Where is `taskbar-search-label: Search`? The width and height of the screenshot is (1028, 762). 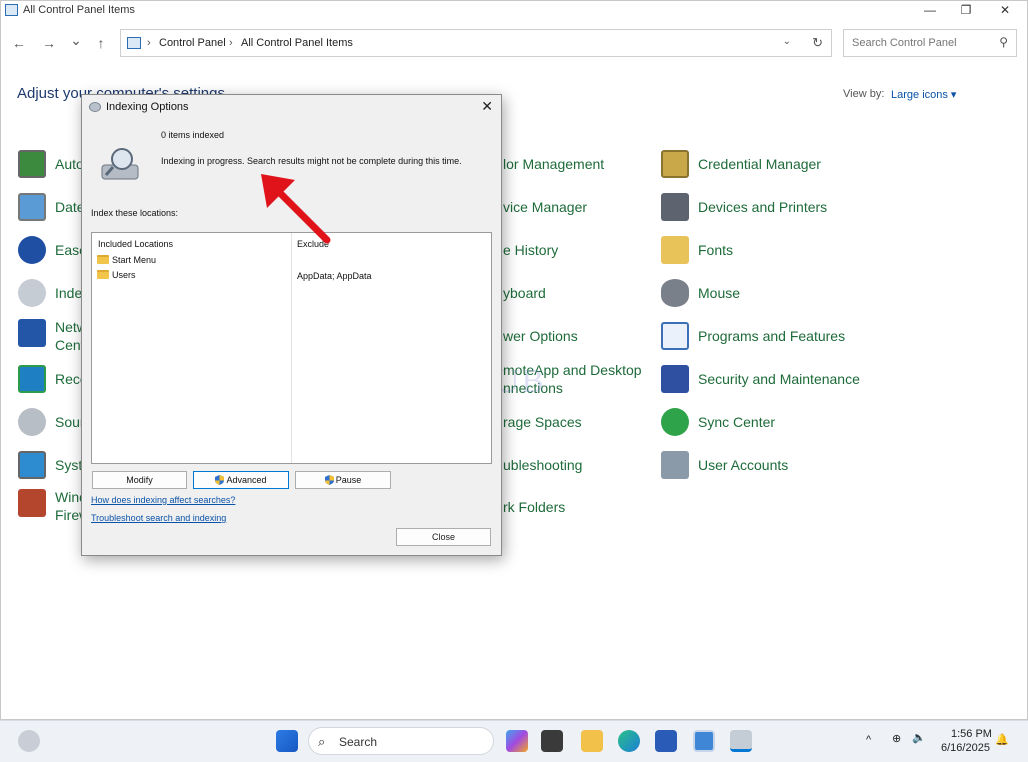 taskbar-search-label: Search is located at coordinates (358, 742).